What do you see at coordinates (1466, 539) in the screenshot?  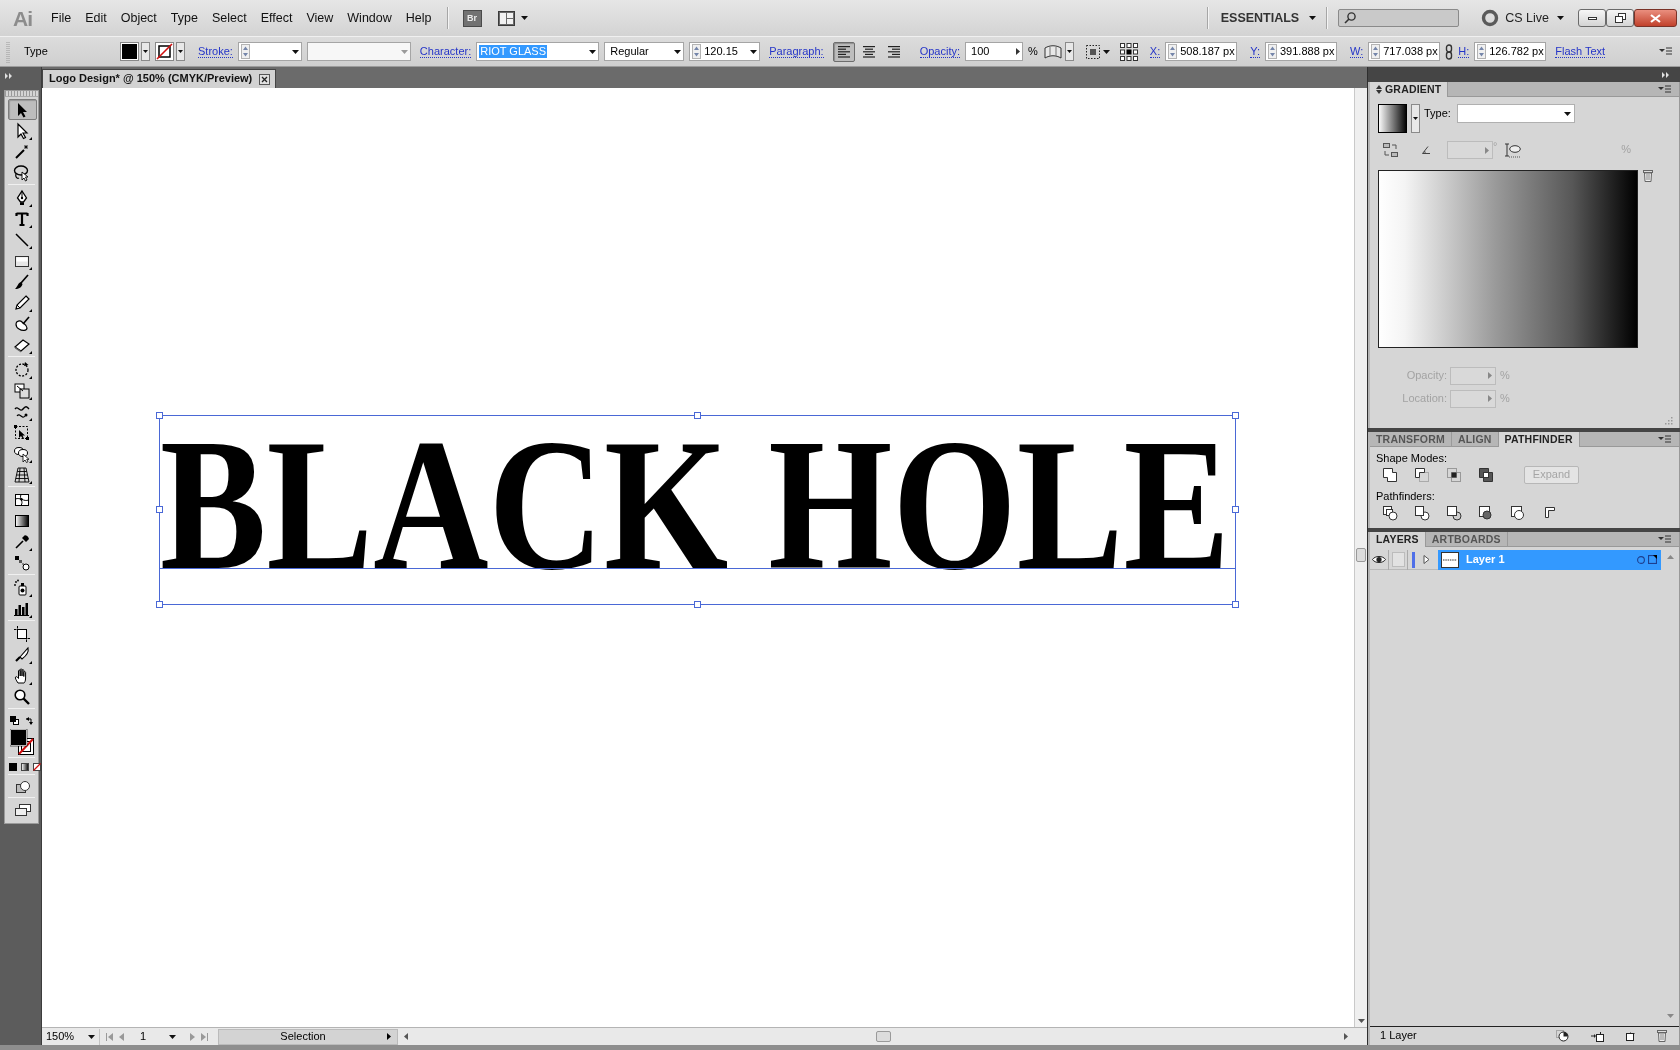 I see `panel-tab: ARTBOARDS` at bounding box center [1466, 539].